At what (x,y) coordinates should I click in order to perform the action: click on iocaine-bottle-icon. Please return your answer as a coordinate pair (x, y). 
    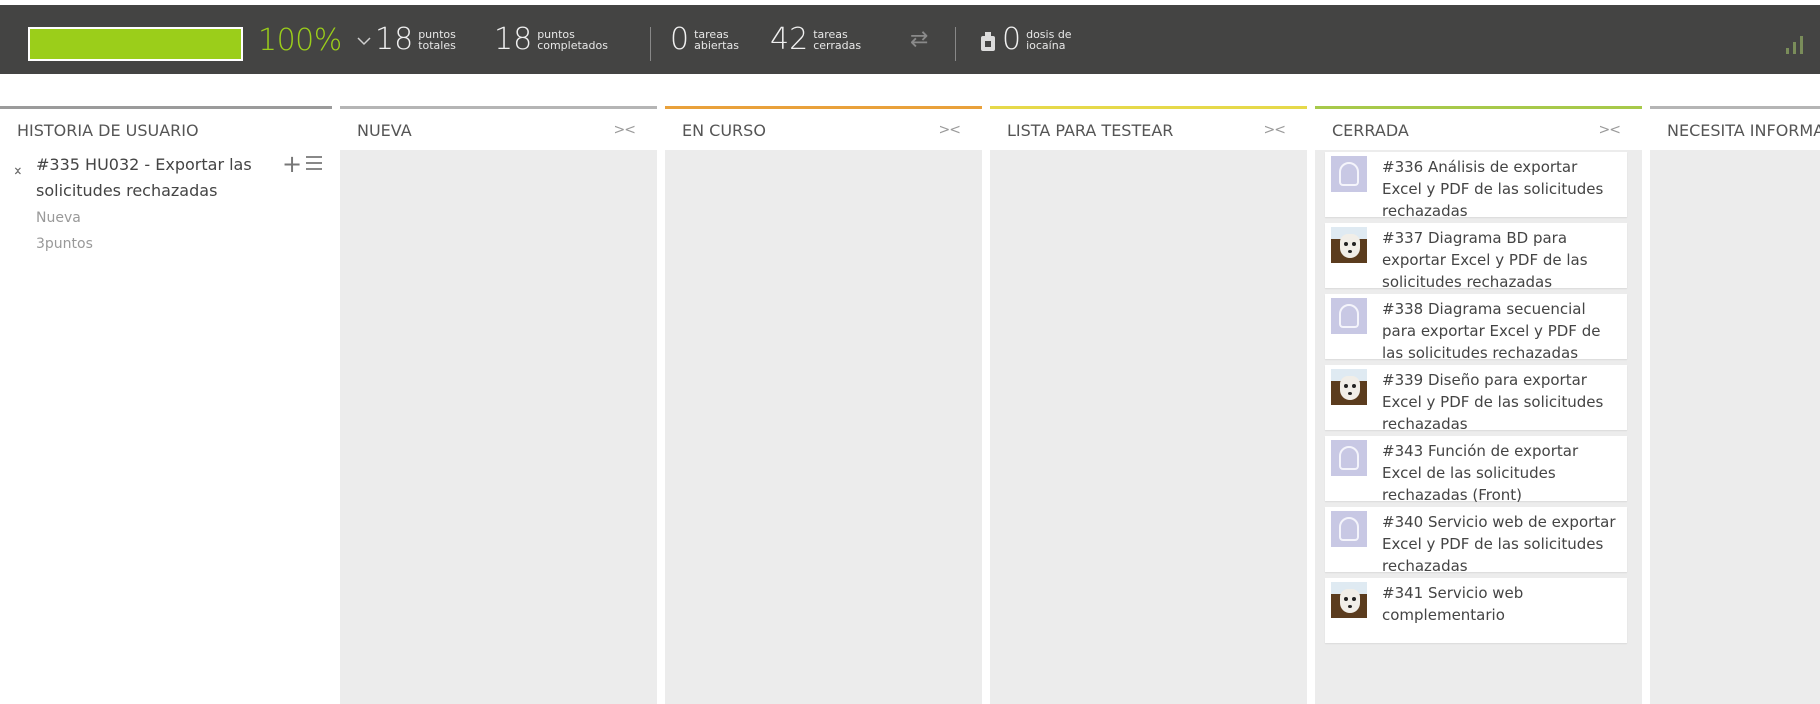
    Looking at the image, I should click on (988, 41).